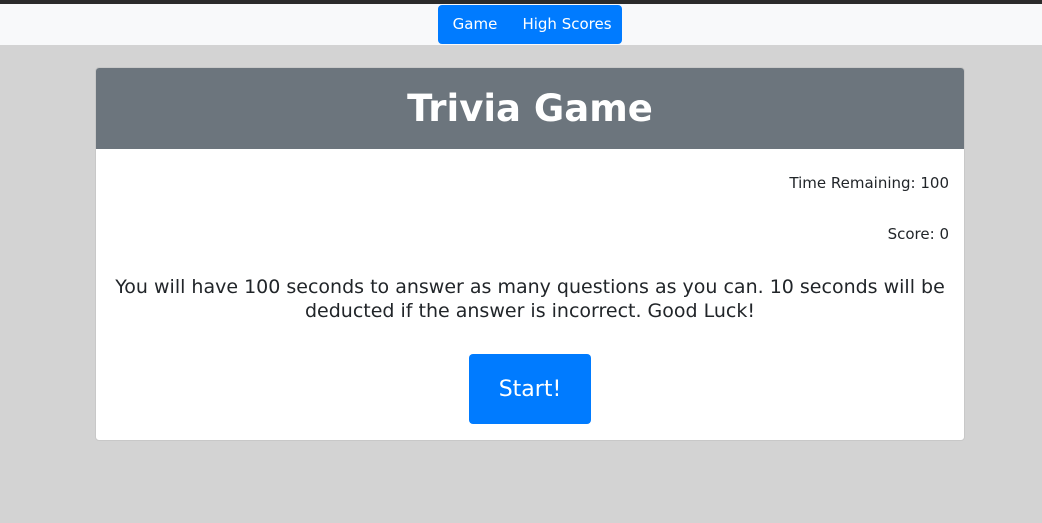  Describe the element at coordinates (918, 234) in the screenshot. I see `score-label: Score: 0` at that location.